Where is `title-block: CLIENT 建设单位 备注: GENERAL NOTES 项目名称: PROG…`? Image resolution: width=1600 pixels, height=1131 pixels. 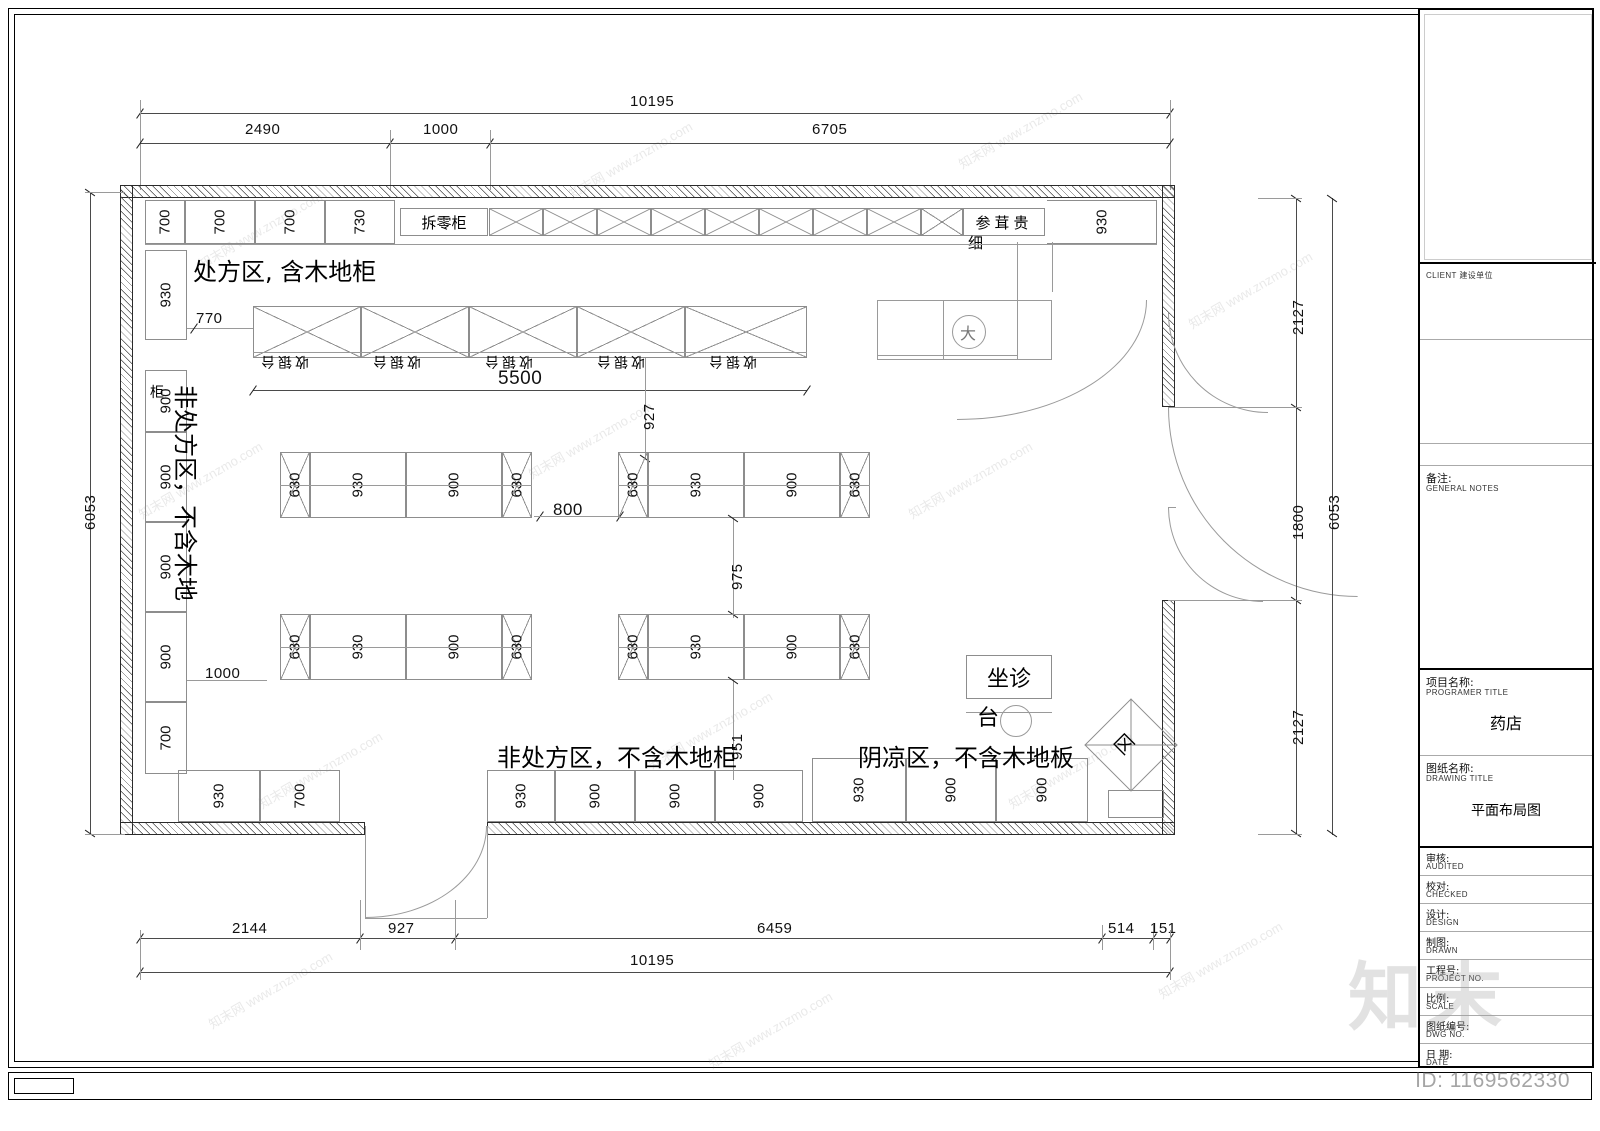 title-block: CLIENT 建设单位 备注: GENERAL NOTES 项目名称: PROG… is located at coordinates (1507, 539).